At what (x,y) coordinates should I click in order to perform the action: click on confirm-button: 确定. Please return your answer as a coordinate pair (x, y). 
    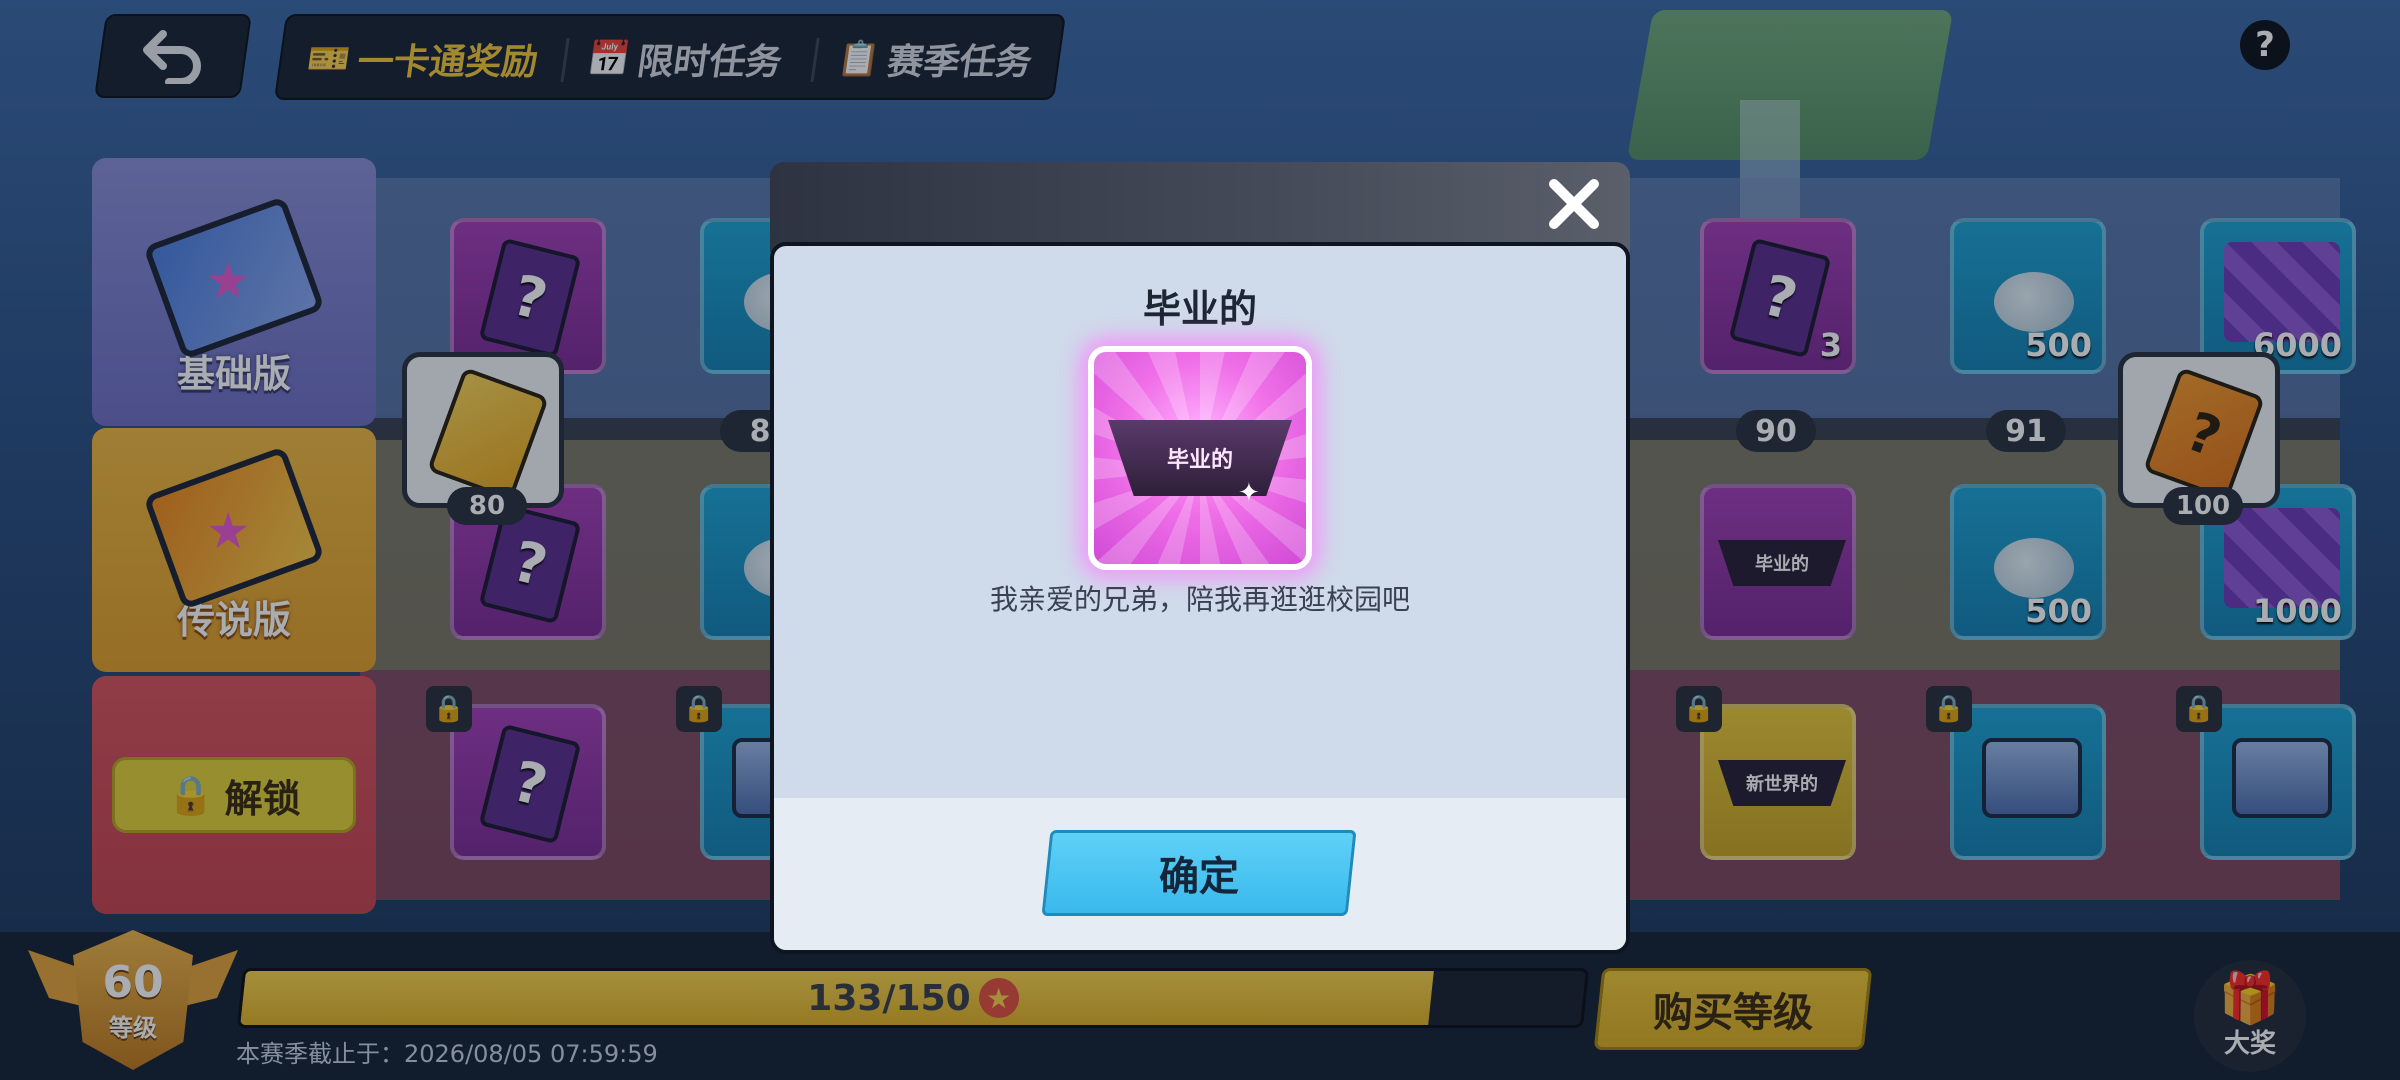
    Looking at the image, I should click on (1199, 873).